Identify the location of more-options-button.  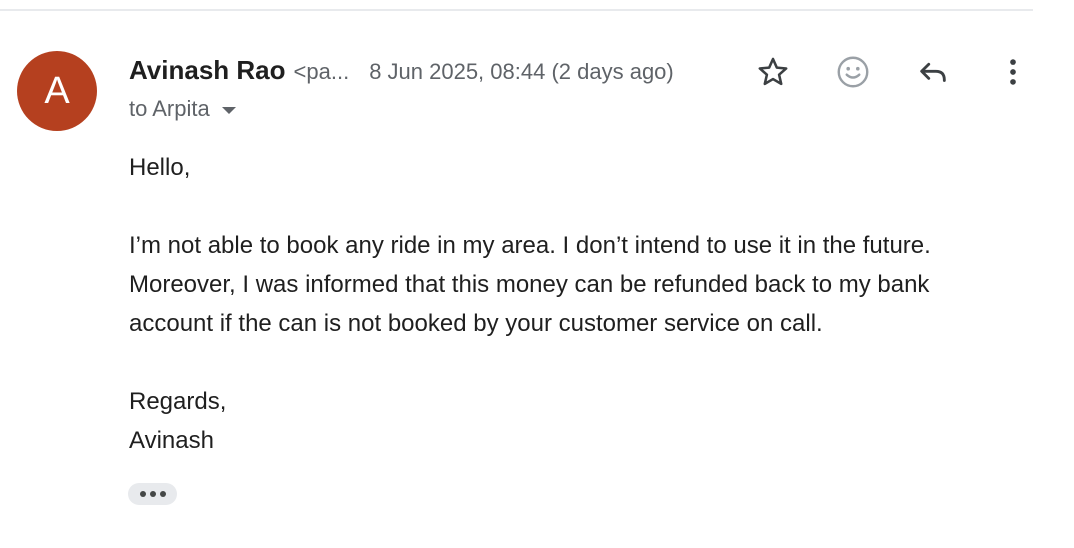
(1013, 72).